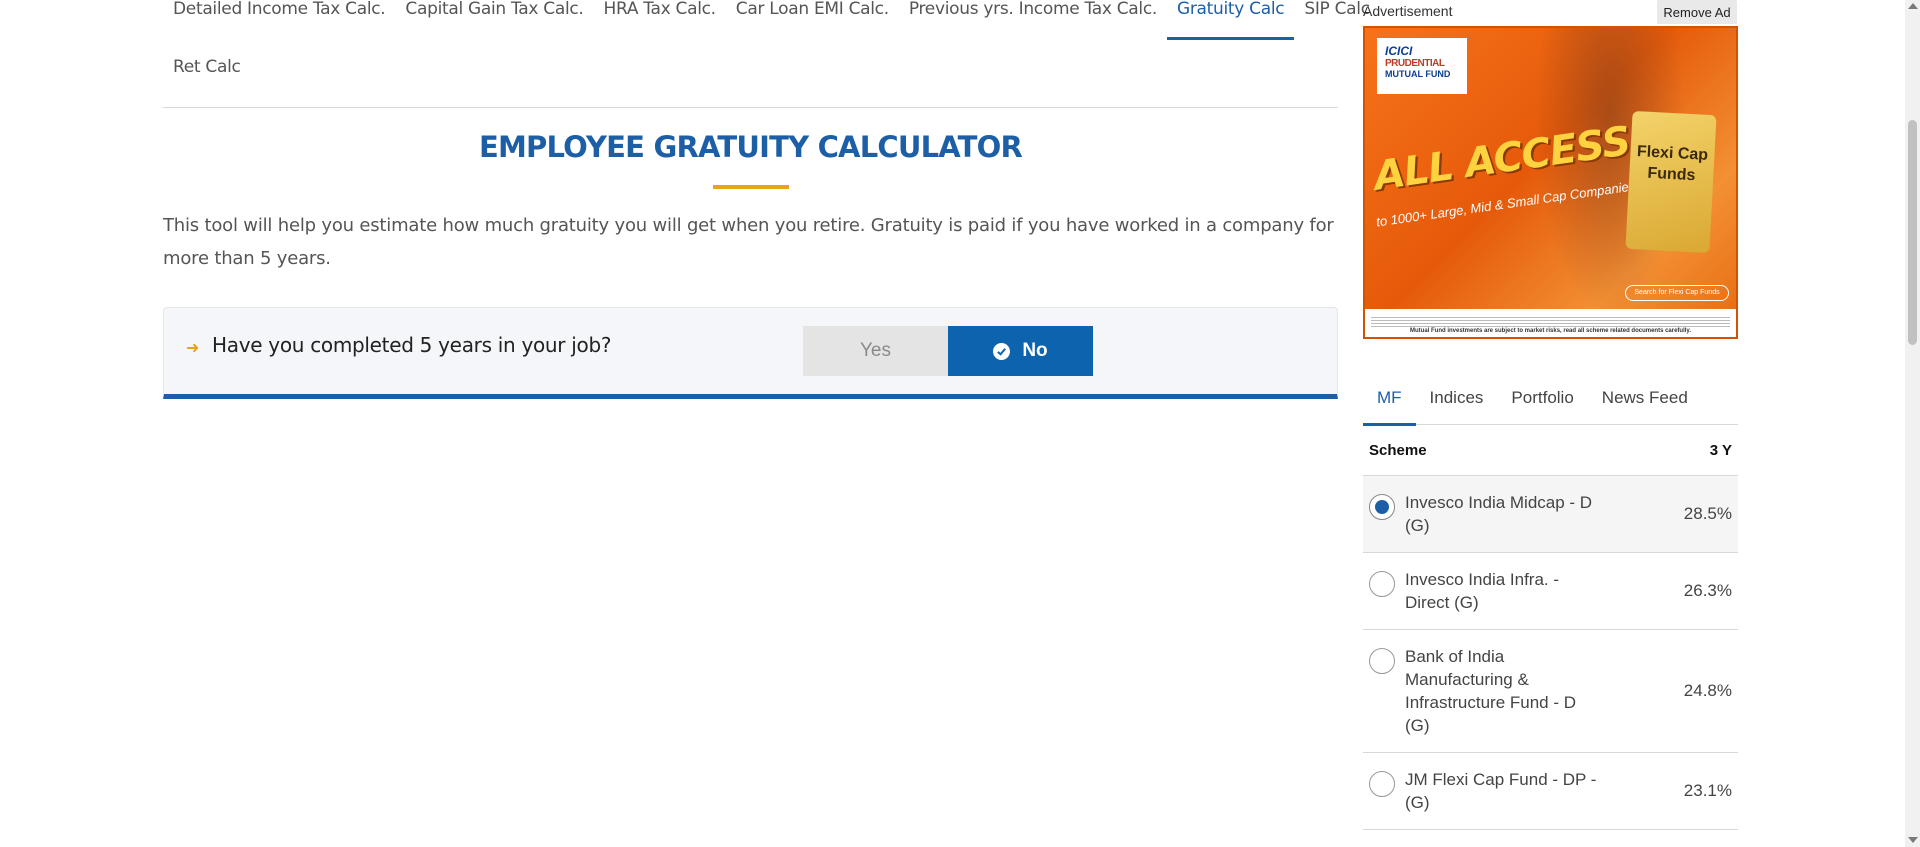 The height and width of the screenshot is (847, 1920). I want to click on yes-button-label: Yes, so click(875, 350).